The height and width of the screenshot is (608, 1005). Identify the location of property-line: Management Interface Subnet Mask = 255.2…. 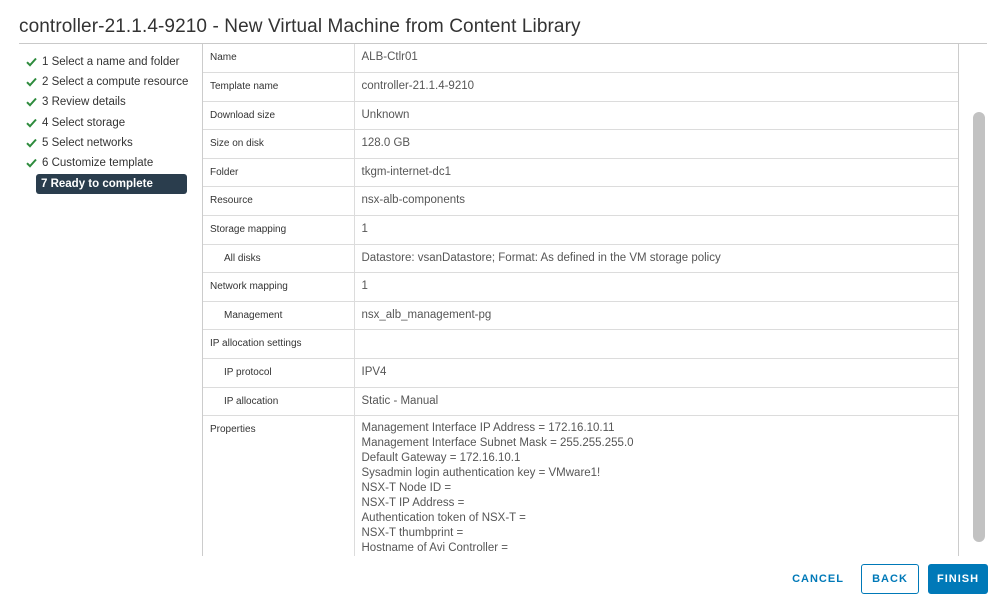
(497, 443).